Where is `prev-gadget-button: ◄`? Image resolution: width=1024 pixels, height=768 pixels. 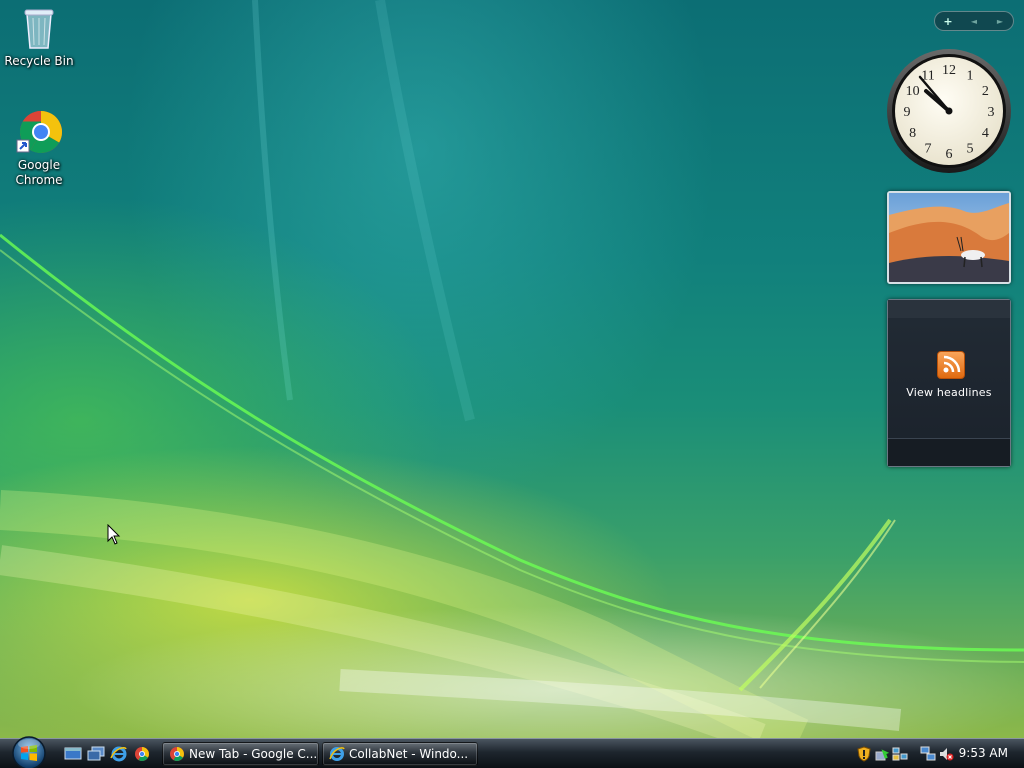 prev-gadget-button: ◄ is located at coordinates (974, 21).